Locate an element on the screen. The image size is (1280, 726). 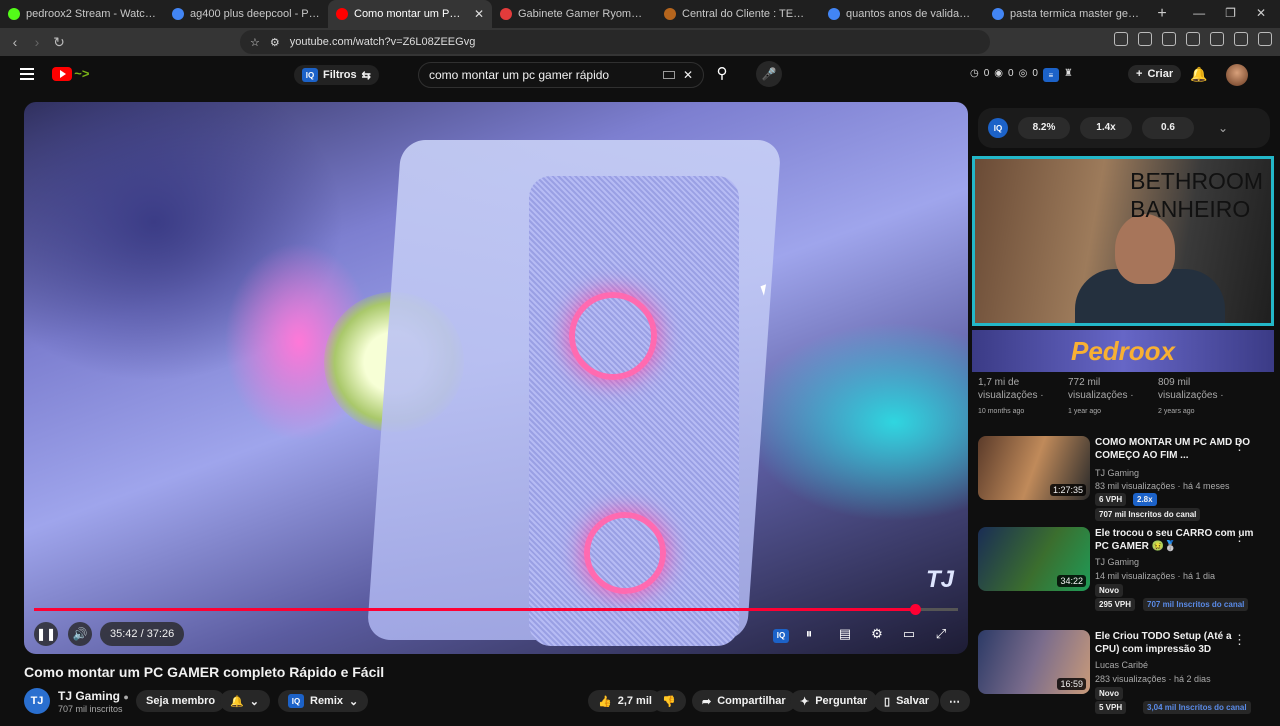
url-text: youtube.com/watch?v=Z6L08ZEEGvg is located at coordinates (382, 42).